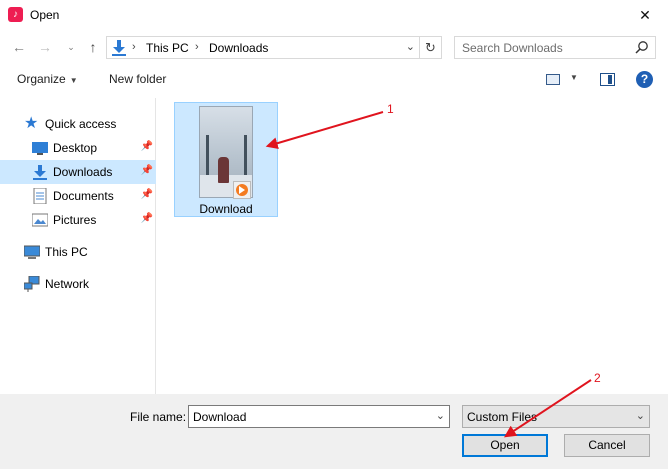 This screenshot has height=469, width=668. Describe the element at coordinates (334, 80) in the screenshot. I see `command-bar: Organize ▼ New folder ▼ ?` at that location.